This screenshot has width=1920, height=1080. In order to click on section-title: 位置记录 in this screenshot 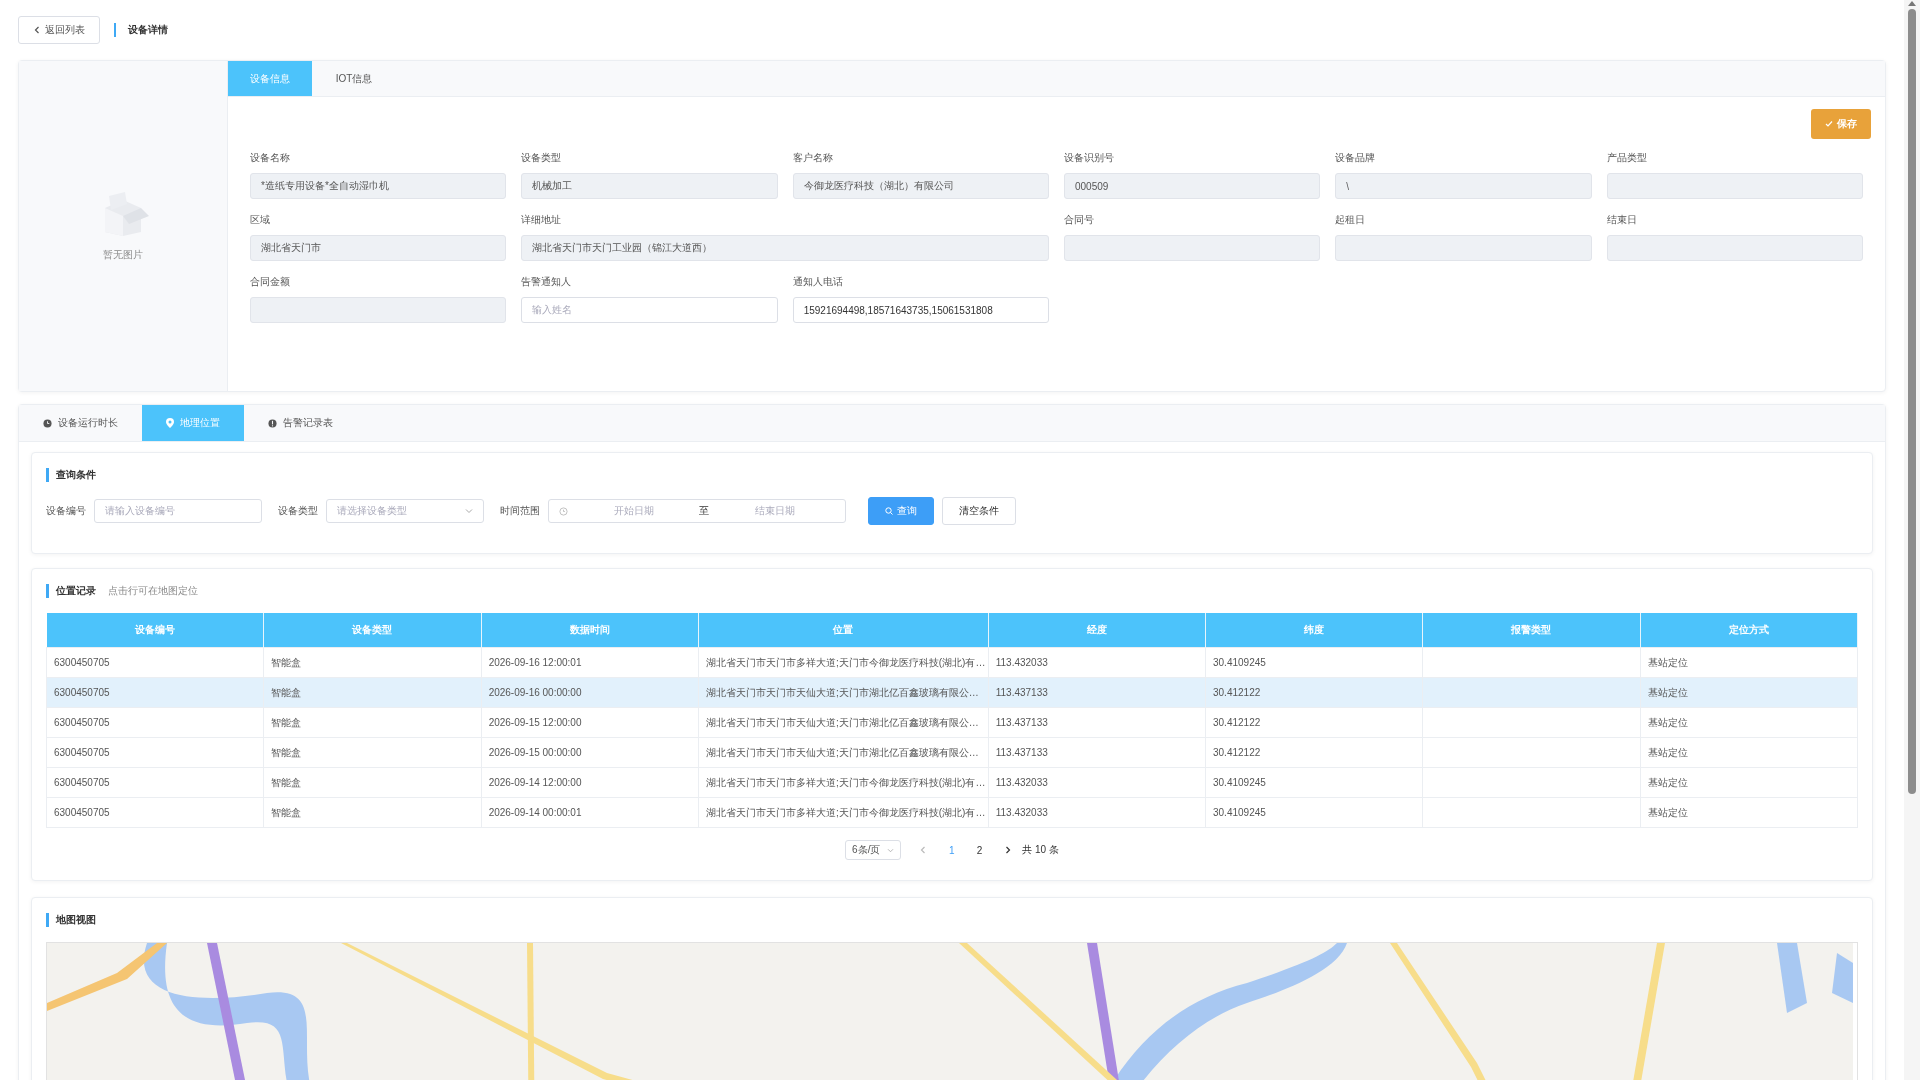, I will do `click(71, 591)`.